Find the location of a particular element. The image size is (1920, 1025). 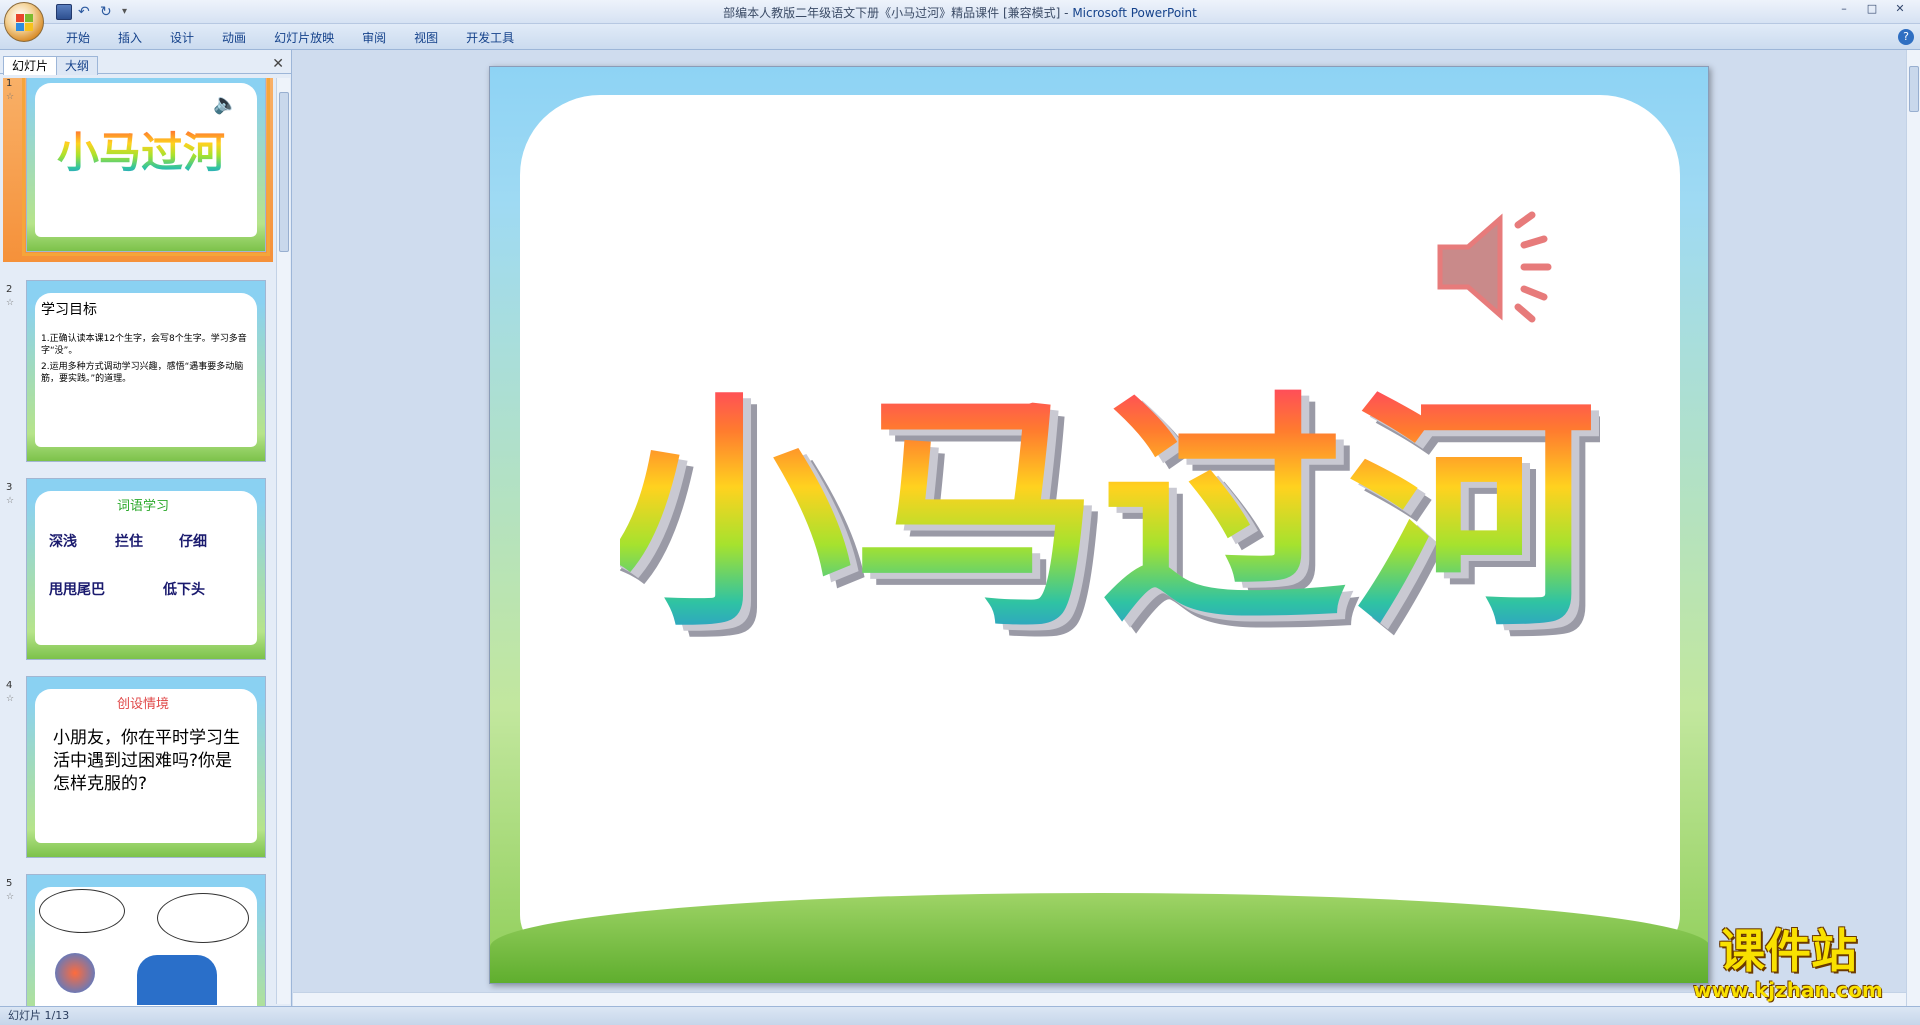

thumb-title: 词语学习 is located at coordinates (143, 506).